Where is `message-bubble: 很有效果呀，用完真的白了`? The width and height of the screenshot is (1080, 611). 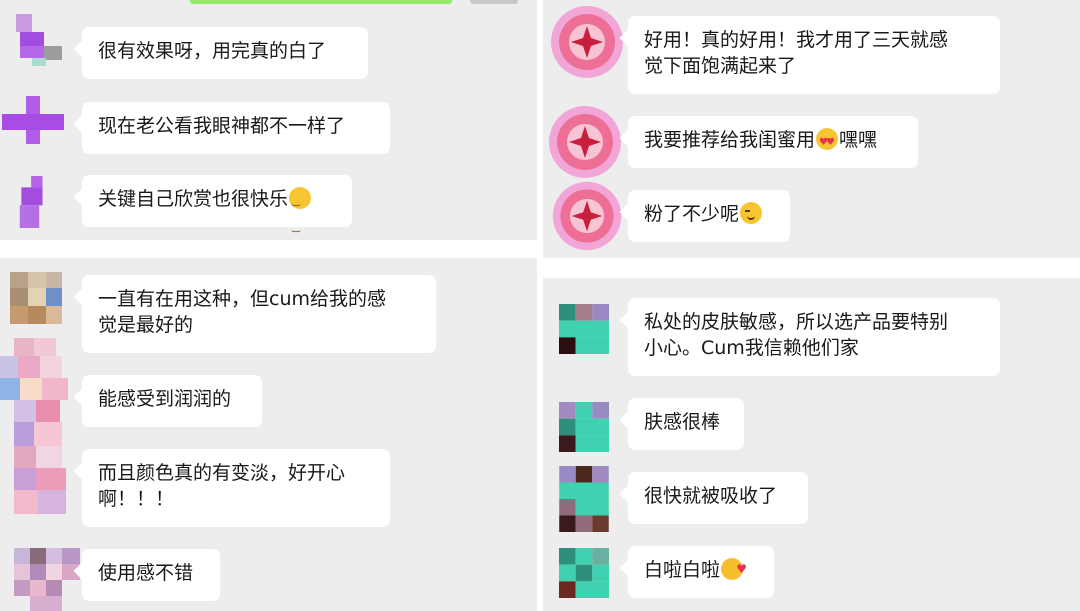 message-bubble: 很有效果呀，用完真的白了 is located at coordinates (225, 53).